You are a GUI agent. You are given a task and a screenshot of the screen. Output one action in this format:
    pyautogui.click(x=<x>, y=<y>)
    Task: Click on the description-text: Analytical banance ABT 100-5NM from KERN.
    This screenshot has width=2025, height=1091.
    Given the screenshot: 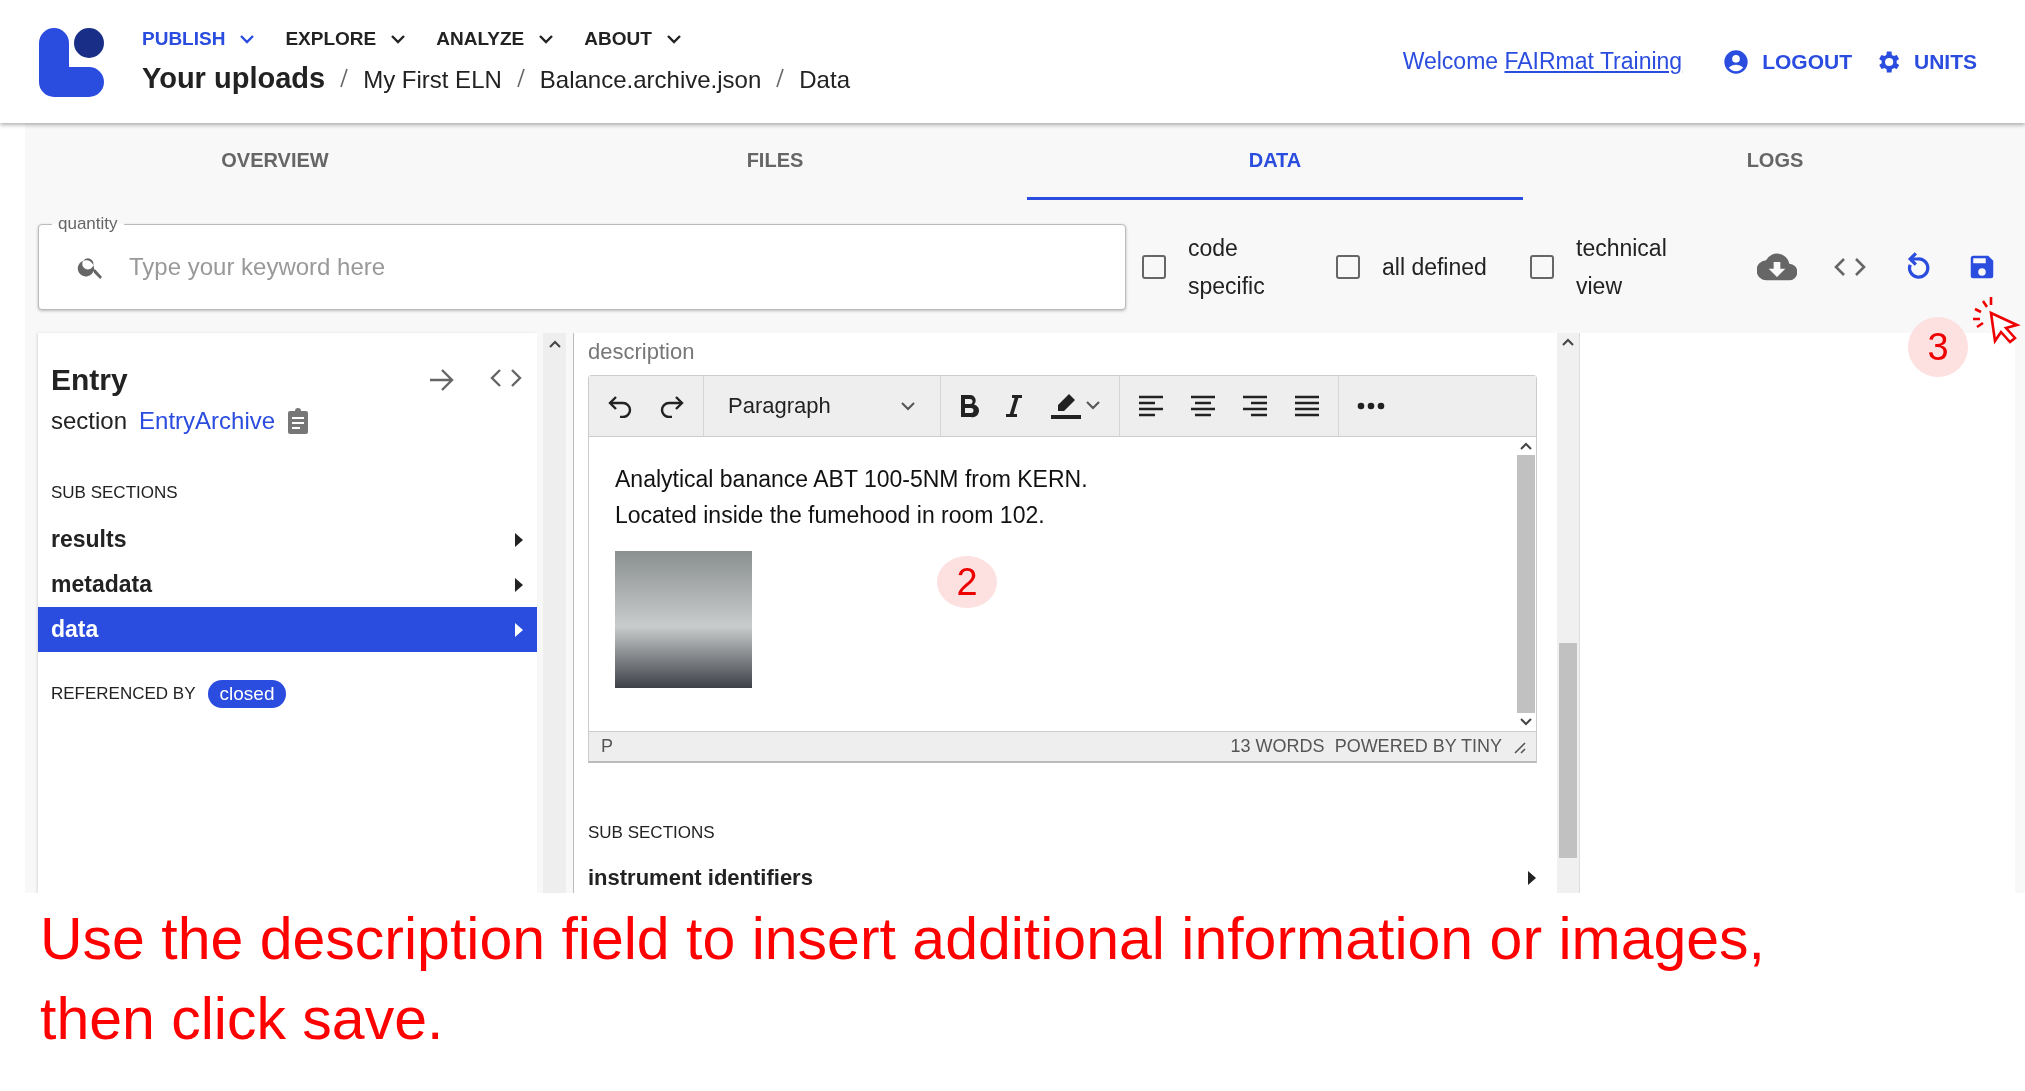 What is the action you would take?
    pyautogui.click(x=852, y=479)
    